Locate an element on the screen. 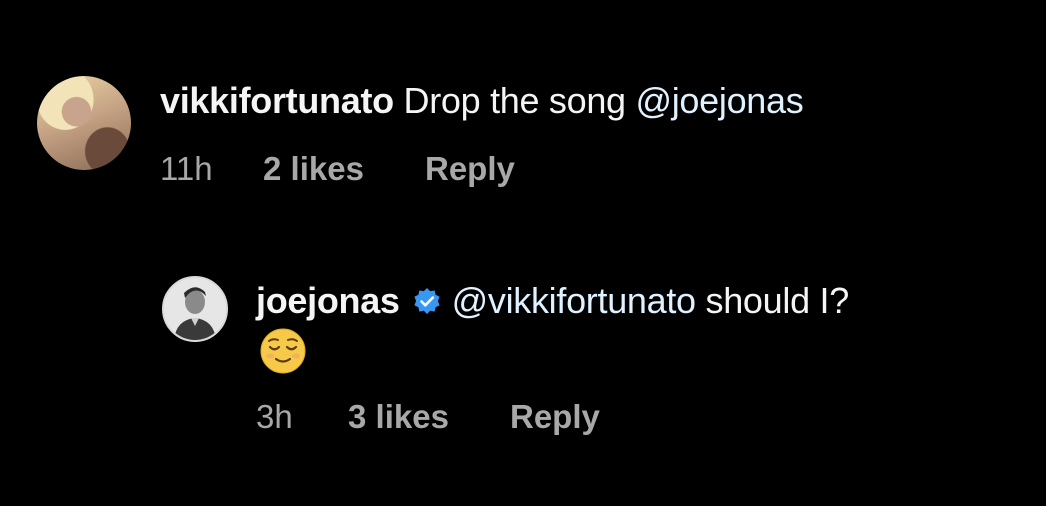 The image size is (1046, 506). comment-meta: 3h 3 likes Reply is located at coordinates (456, 418).